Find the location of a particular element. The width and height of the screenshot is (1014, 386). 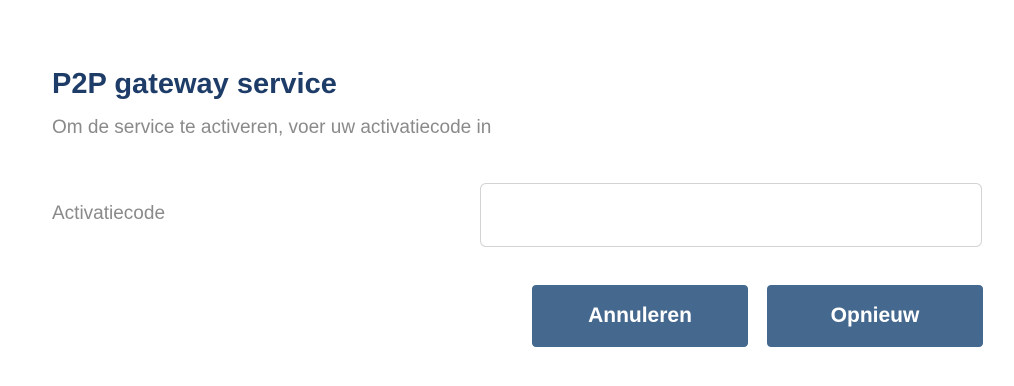

activation-code-input is located at coordinates (731, 215).